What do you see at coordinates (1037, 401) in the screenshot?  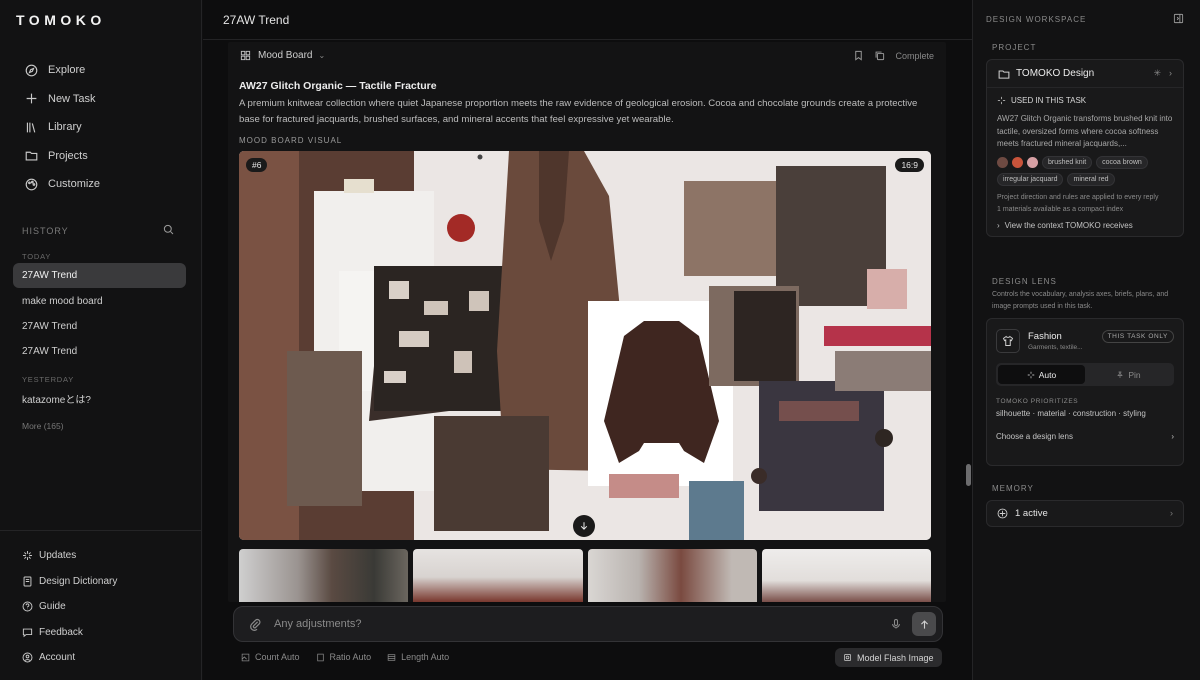 I see `prioritizes-label: TOMOKO PRIORITIZES` at bounding box center [1037, 401].